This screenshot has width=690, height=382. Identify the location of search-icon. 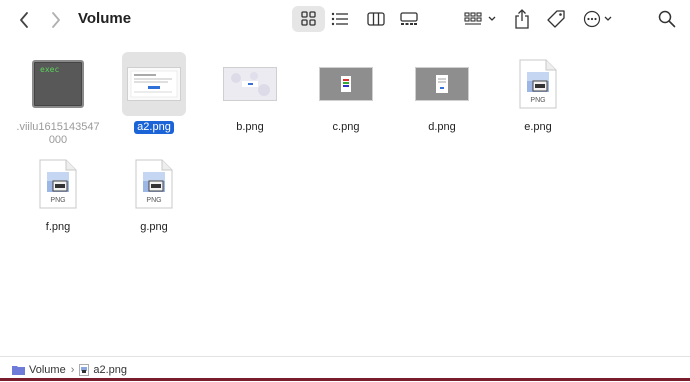
(667, 19).